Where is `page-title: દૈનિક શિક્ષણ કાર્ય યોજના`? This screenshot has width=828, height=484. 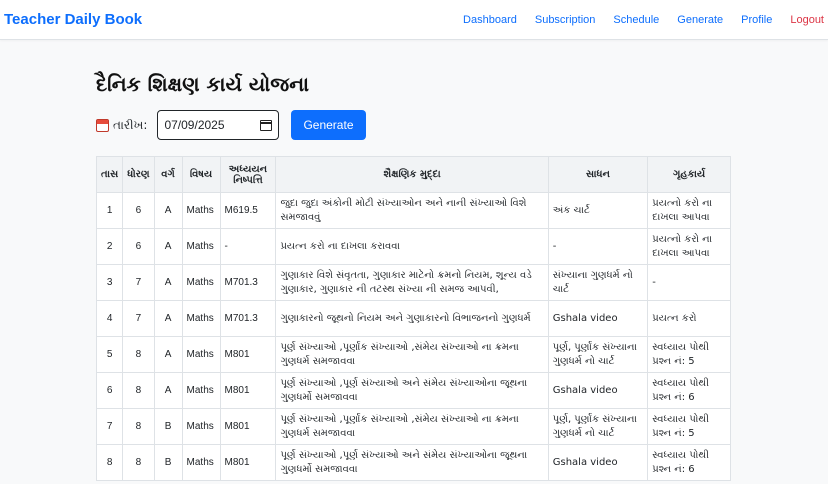 page-title: દૈનિક શિક્ષણ કાર્ય યોજના is located at coordinates (203, 84).